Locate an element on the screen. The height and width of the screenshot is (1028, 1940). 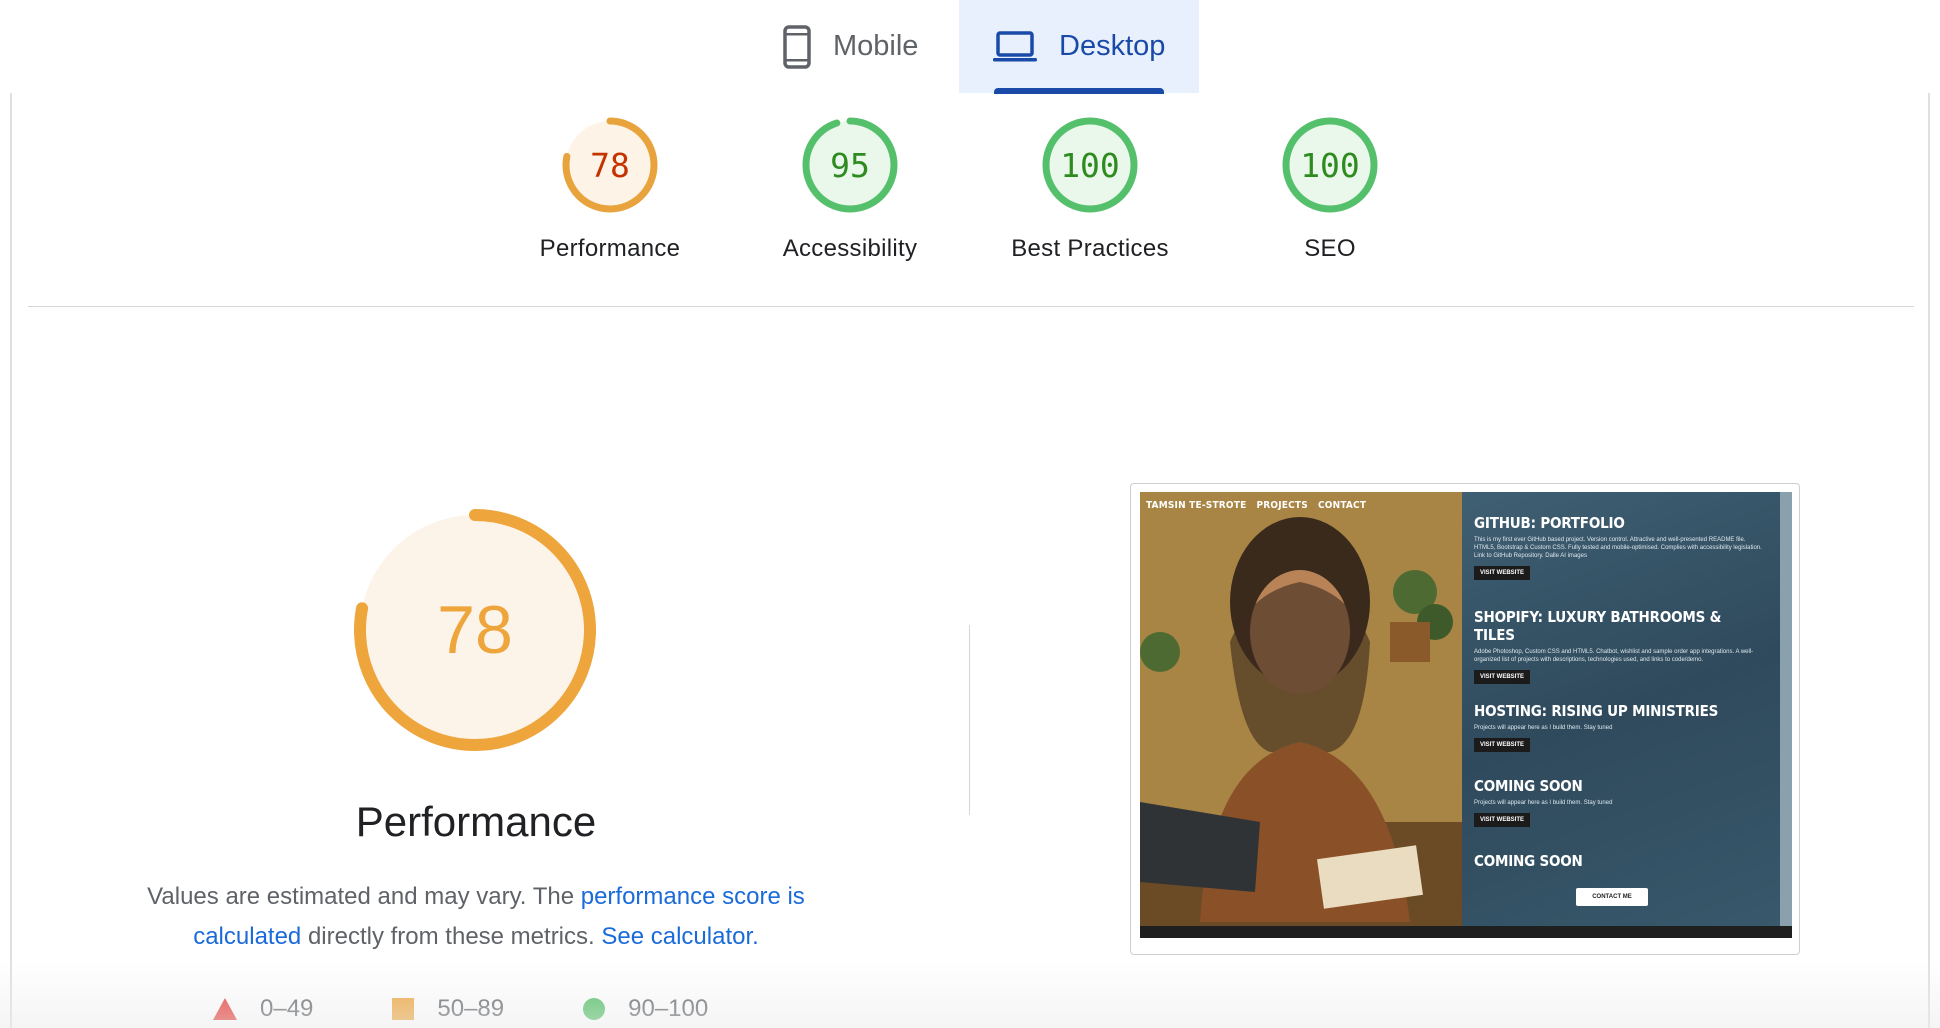
legend-item-fail: 0–49 is located at coordinates (262, 1009).